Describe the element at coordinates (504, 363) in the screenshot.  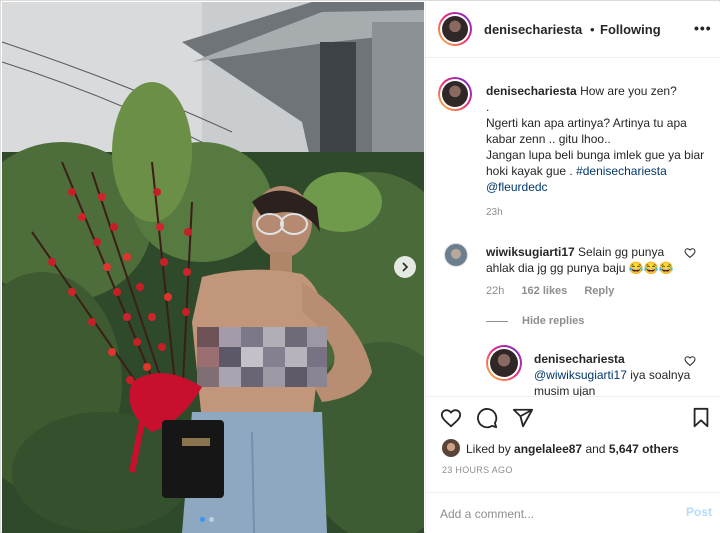
I see `reply-avatar` at that location.